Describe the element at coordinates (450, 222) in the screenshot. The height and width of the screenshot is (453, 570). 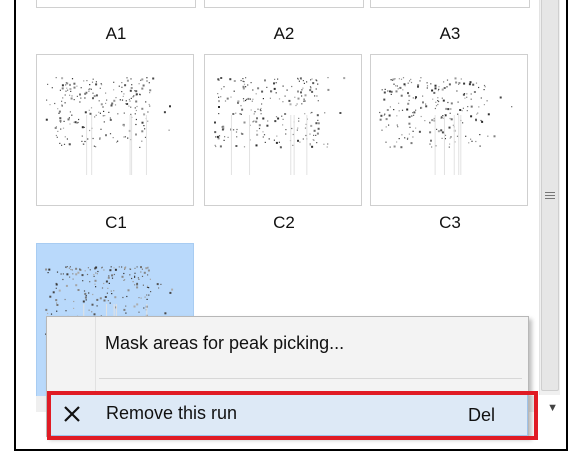
I see `thumbnail-label-c3: C3` at that location.